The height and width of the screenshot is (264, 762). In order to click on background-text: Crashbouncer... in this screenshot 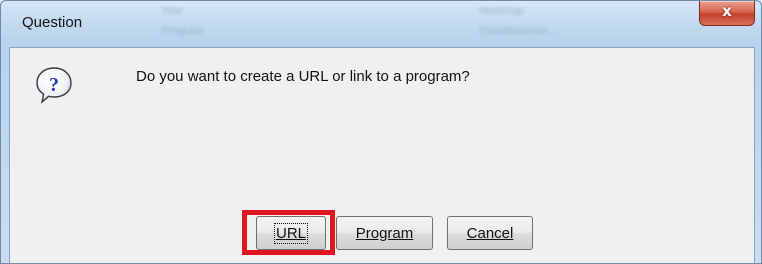, I will do `click(518, 31)`.